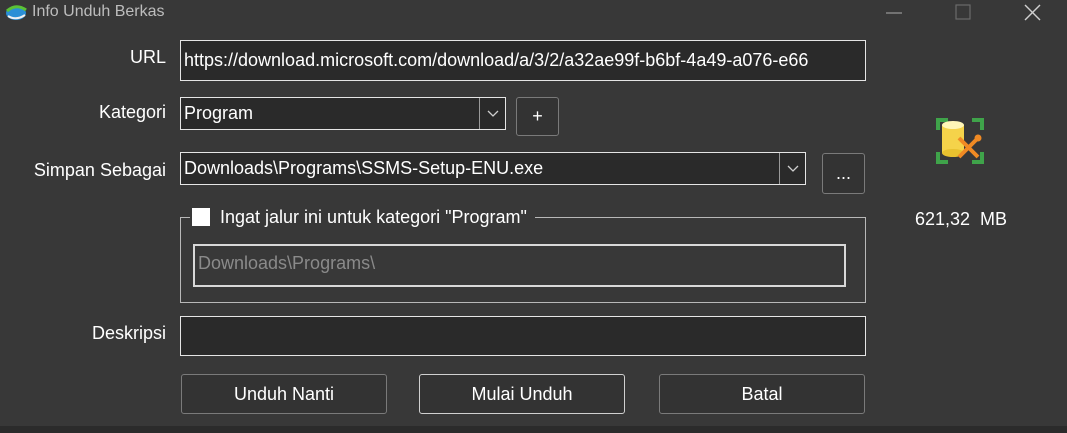  I want to click on add-category-label: +, so click(537, 116).